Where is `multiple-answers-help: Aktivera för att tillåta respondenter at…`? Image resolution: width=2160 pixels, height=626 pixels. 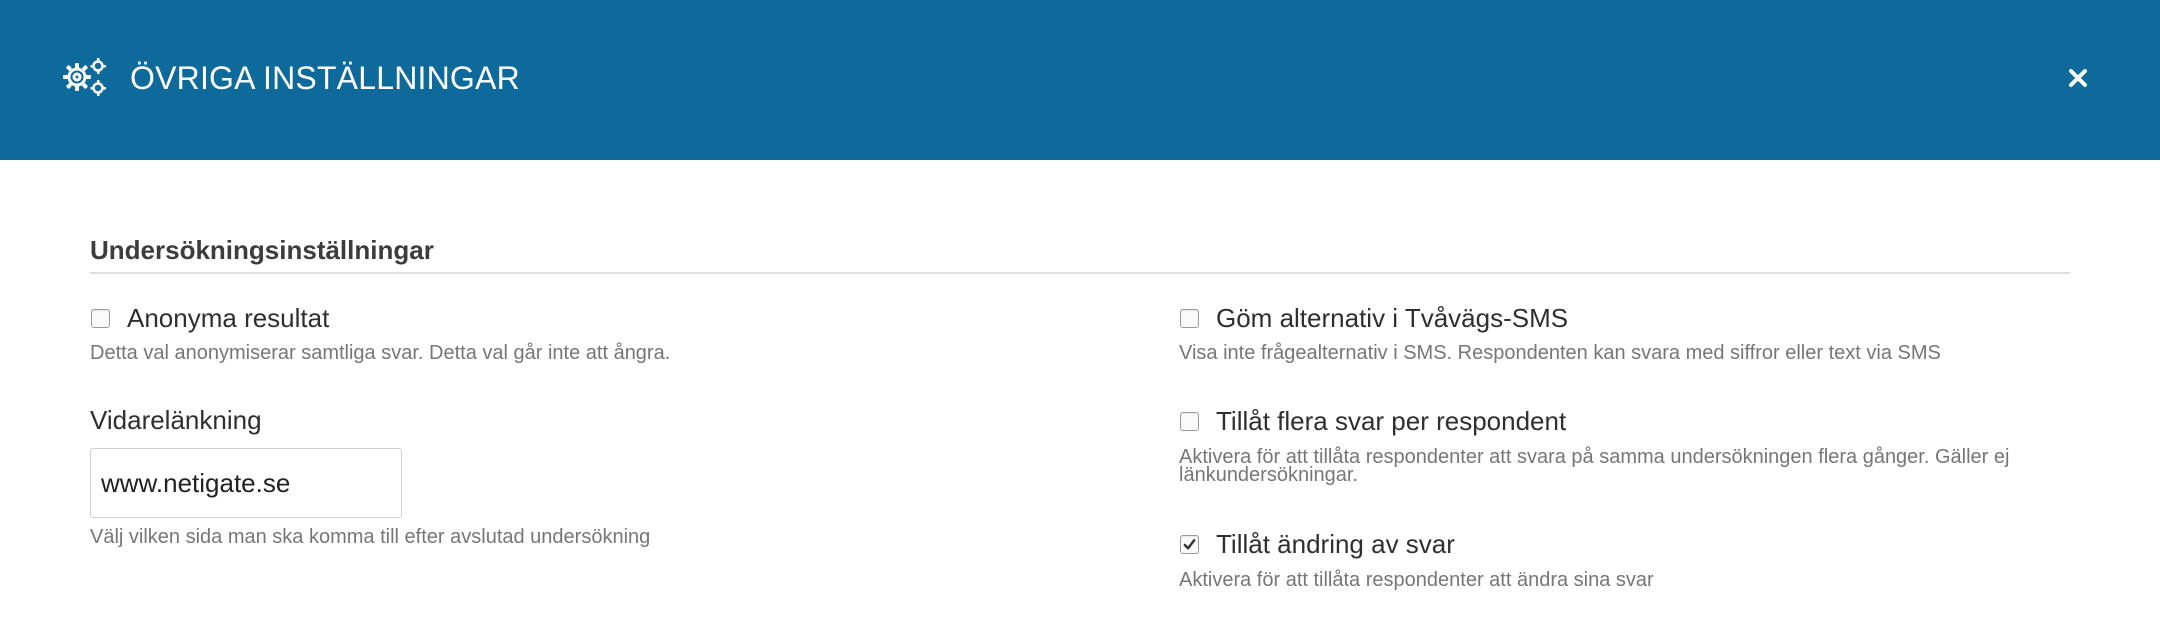
multiple-answers-help: Aktivera för att tillåta respondenter at… is located at coordinates (1669, 466).